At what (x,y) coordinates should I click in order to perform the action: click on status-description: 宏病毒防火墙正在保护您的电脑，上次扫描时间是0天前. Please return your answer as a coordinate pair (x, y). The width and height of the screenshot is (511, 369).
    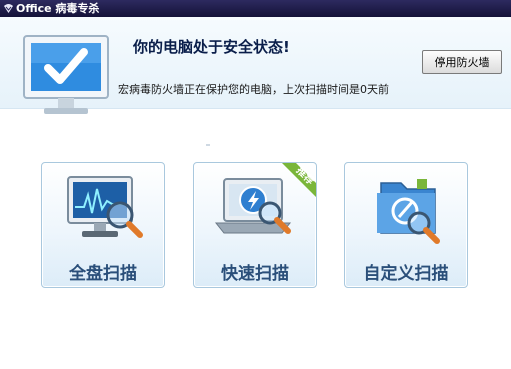
    Looking at the image, I should click on (253, 89).